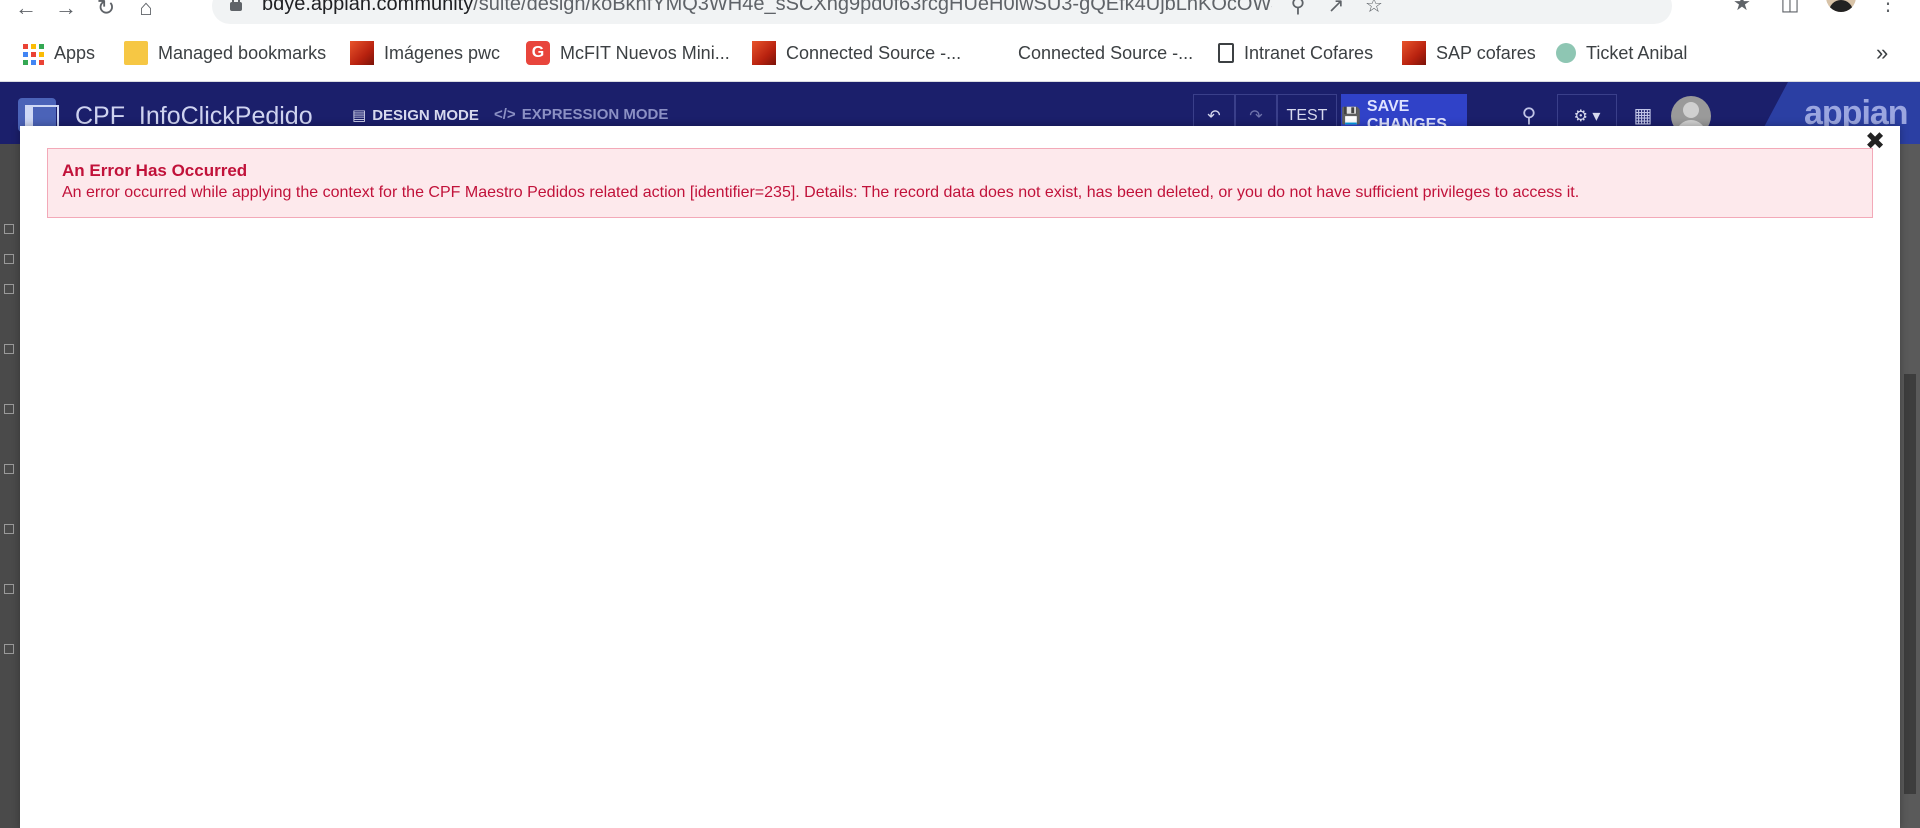 This screenshot has width=1920, height=828. Describe the element at coordinates (66, 10) in the screenshot. I see `forward-arrow-icon: →` at that location.